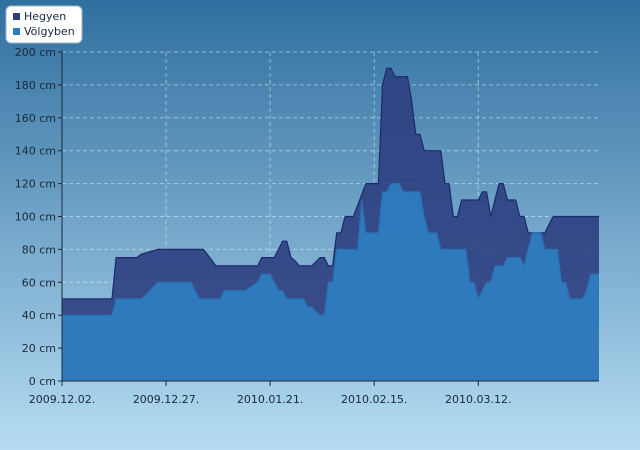  I want to click on y-tick-label: 140 cm, so click(35, 151).